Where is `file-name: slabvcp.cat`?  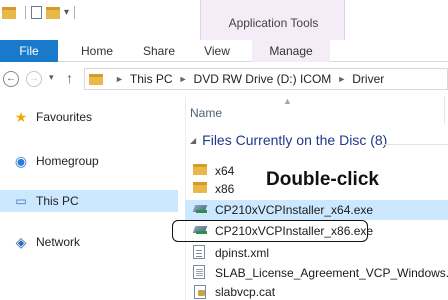 file-name: slabvcp.cat is located at coordinates (245, 292).